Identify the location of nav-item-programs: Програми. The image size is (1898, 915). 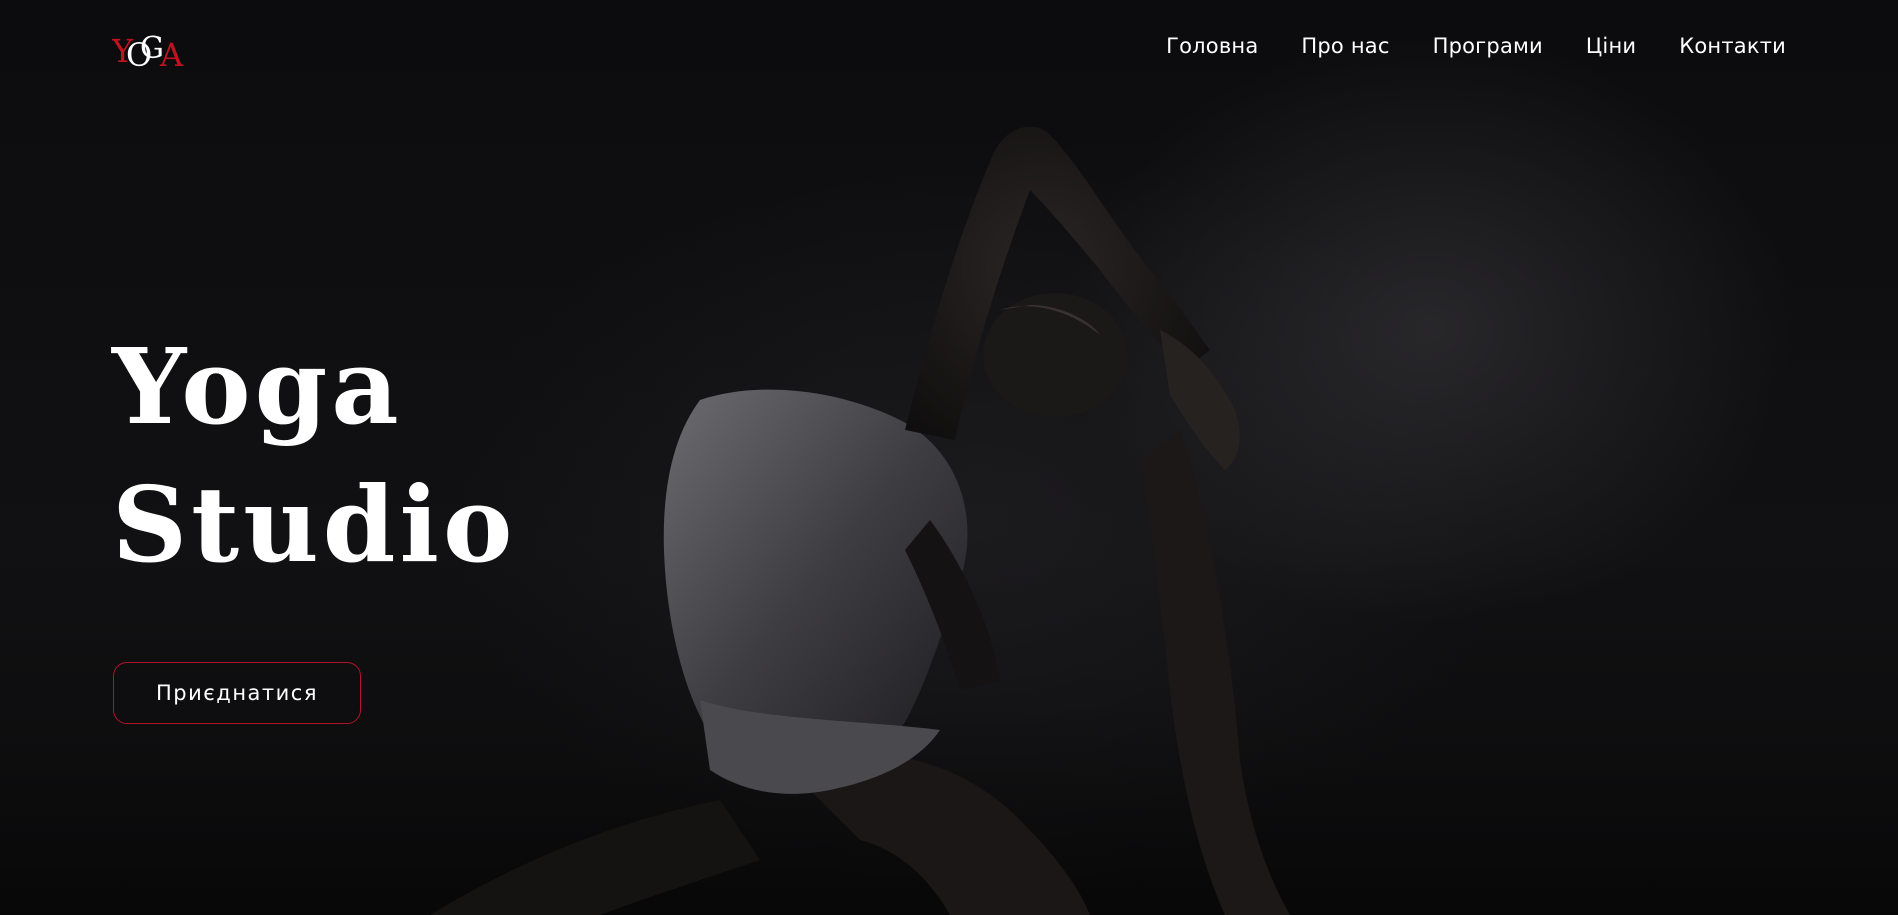
(1488, 46).